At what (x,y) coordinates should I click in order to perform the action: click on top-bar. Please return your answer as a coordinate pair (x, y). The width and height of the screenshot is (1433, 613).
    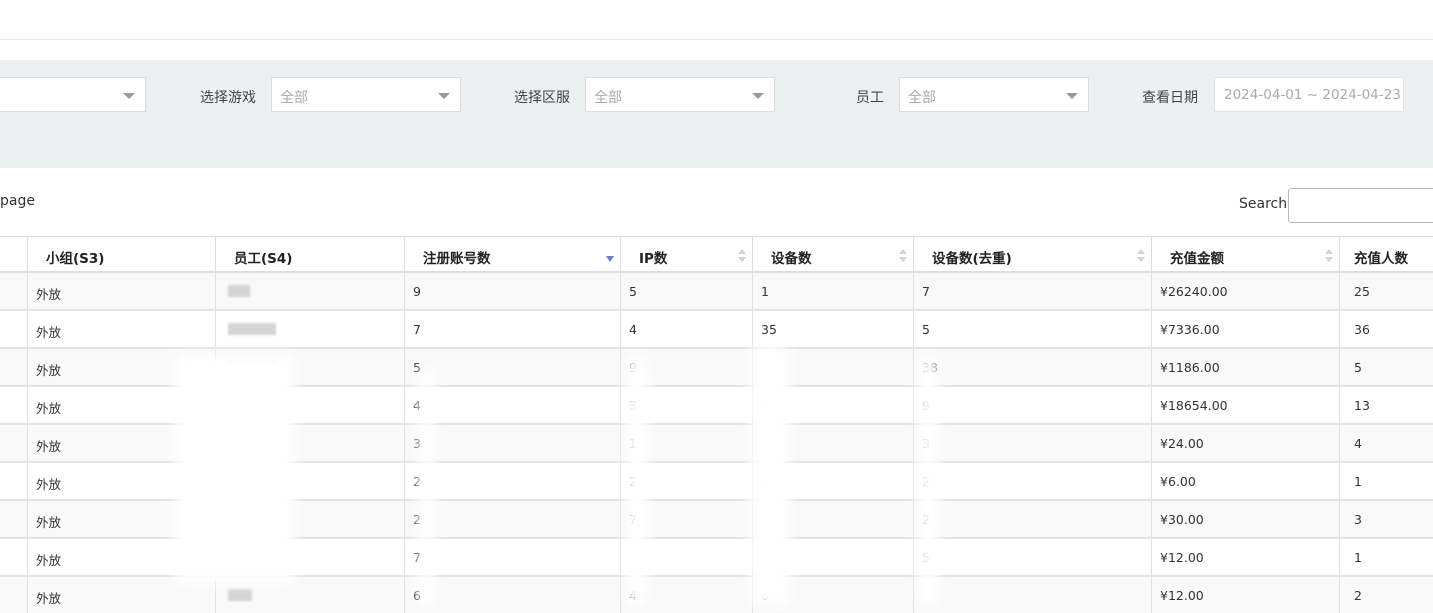
    Looking at the image, I should click on (716, 20).